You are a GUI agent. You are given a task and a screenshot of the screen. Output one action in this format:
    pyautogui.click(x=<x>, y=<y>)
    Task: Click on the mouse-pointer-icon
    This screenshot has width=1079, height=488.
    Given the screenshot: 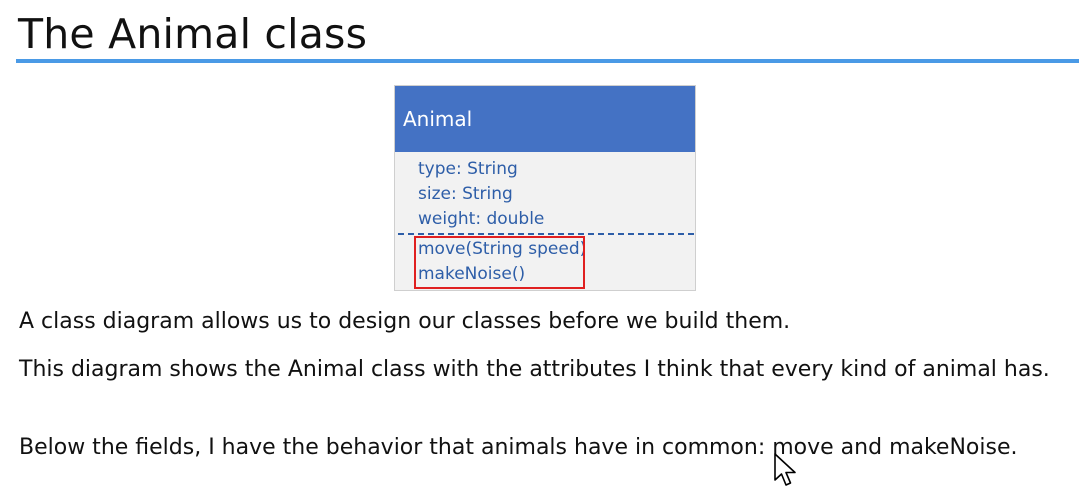 What is the action you would take?
    pyautogui.click(x=785, y=469)
    